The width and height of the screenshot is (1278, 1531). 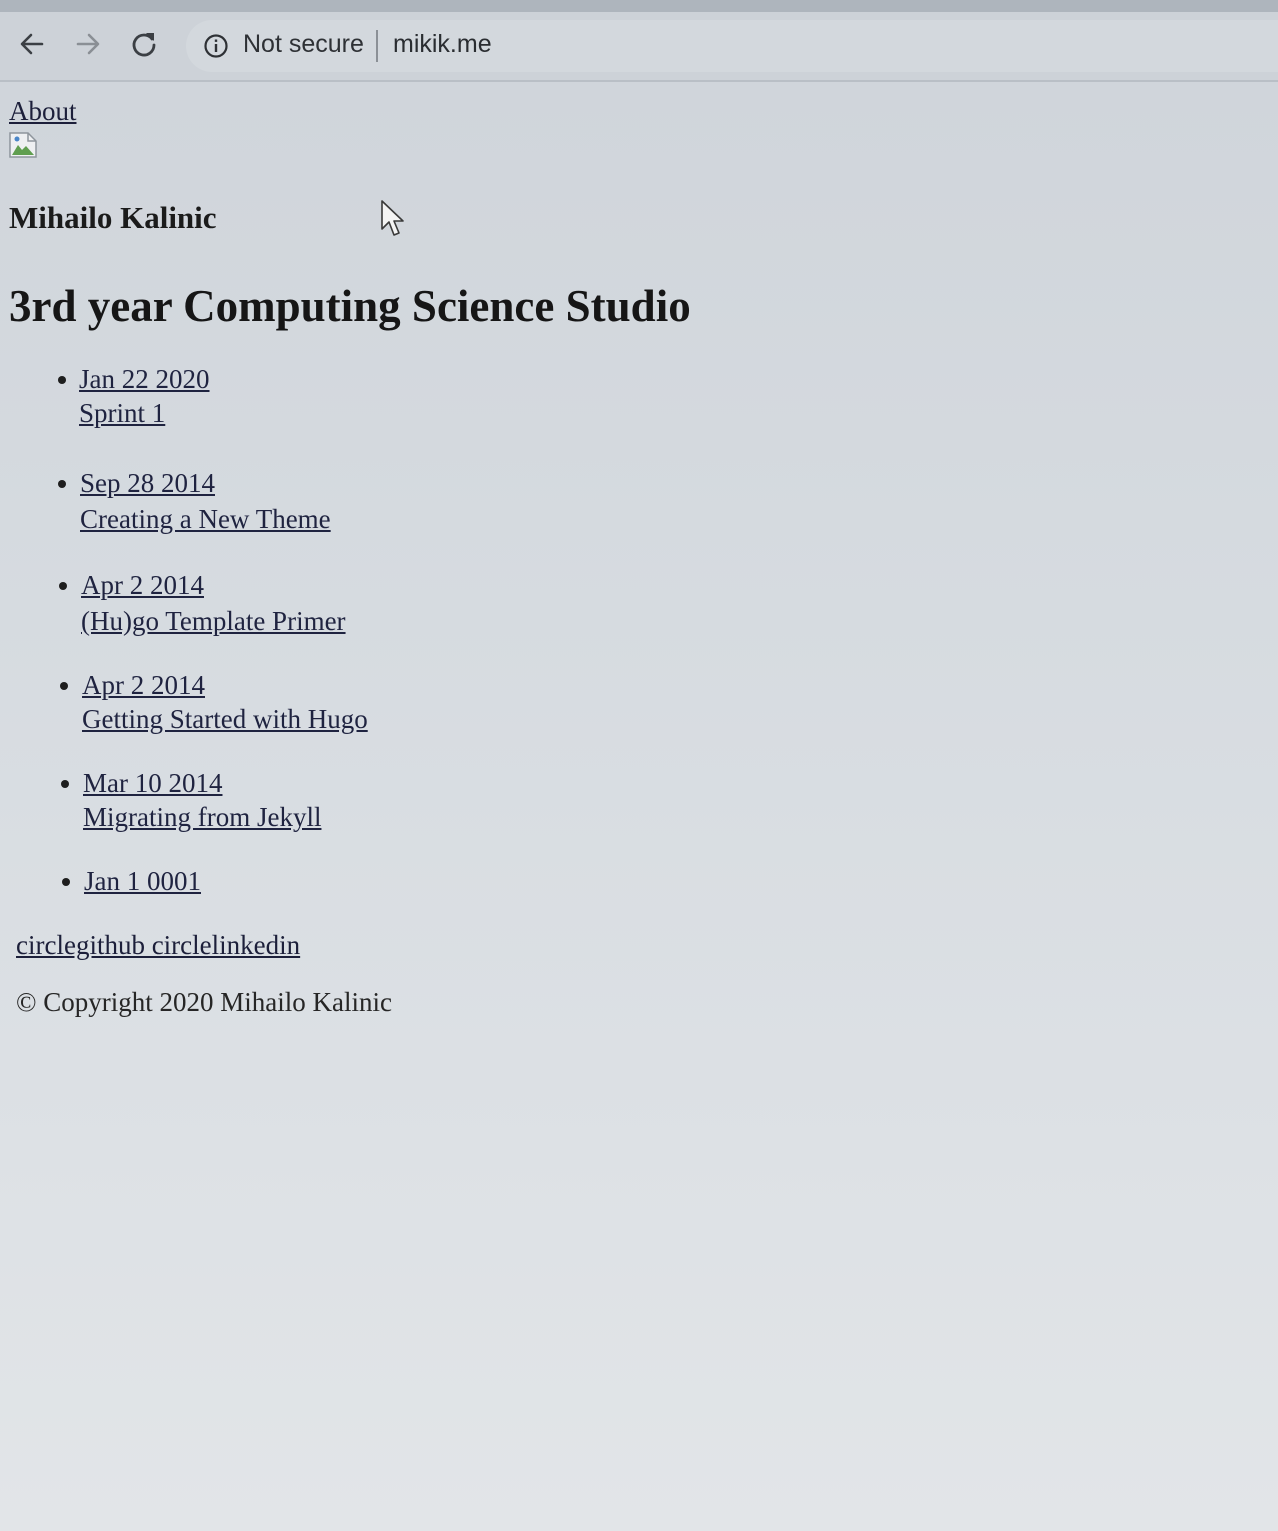 I want to click on post-date-link: Jan 1 0001, so click(x=142, y=881).